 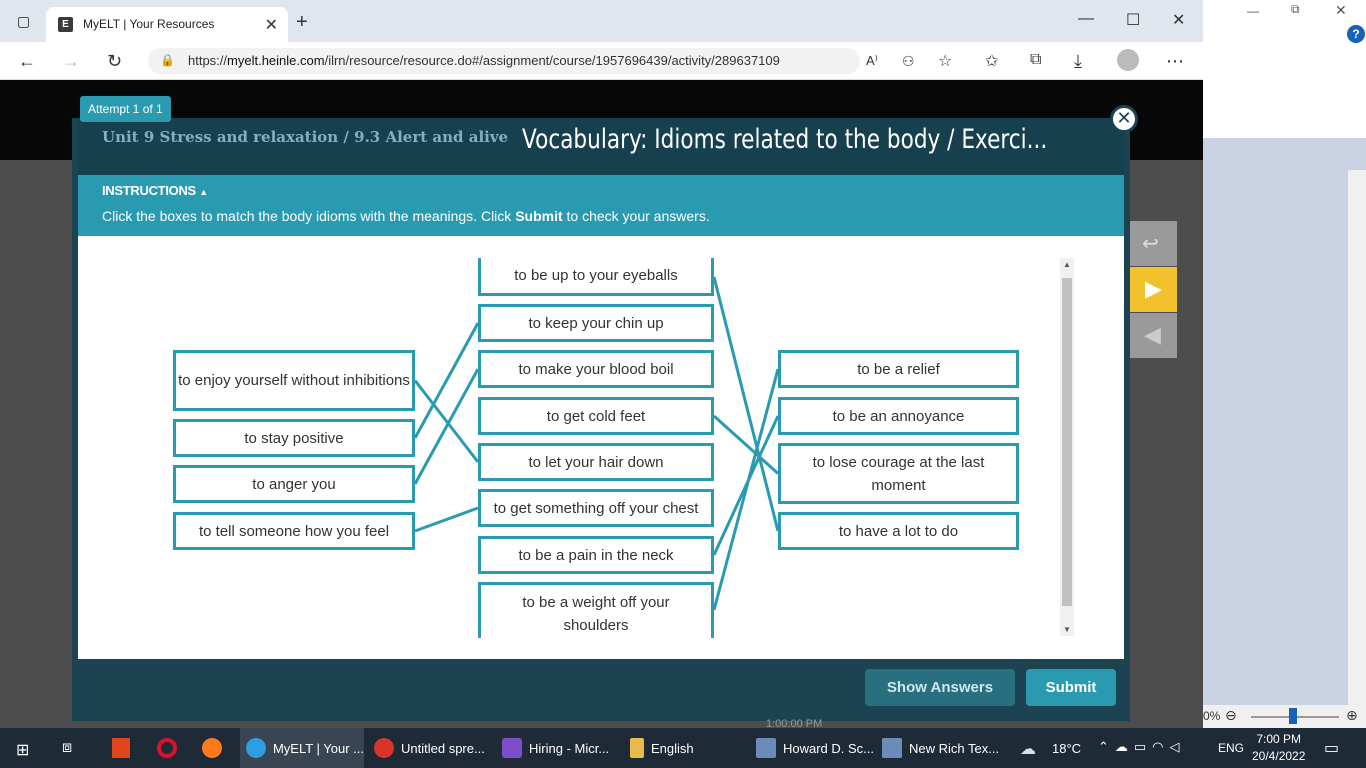 I want to click on tab-bar: ▢ E MyELT | Your Resources ✕ + — ☐ ✕, so click(x=601, y=21).